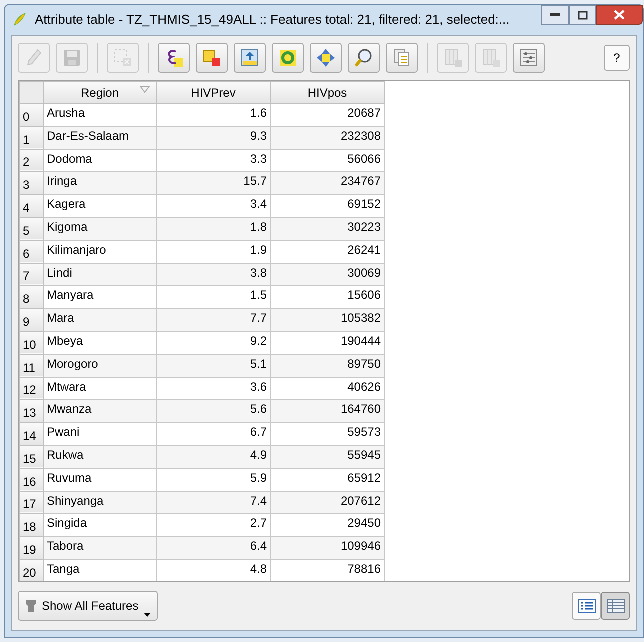 The height and width of the screenshot is (642, 644). I want to click on row-header: 14, so click(32, 434).